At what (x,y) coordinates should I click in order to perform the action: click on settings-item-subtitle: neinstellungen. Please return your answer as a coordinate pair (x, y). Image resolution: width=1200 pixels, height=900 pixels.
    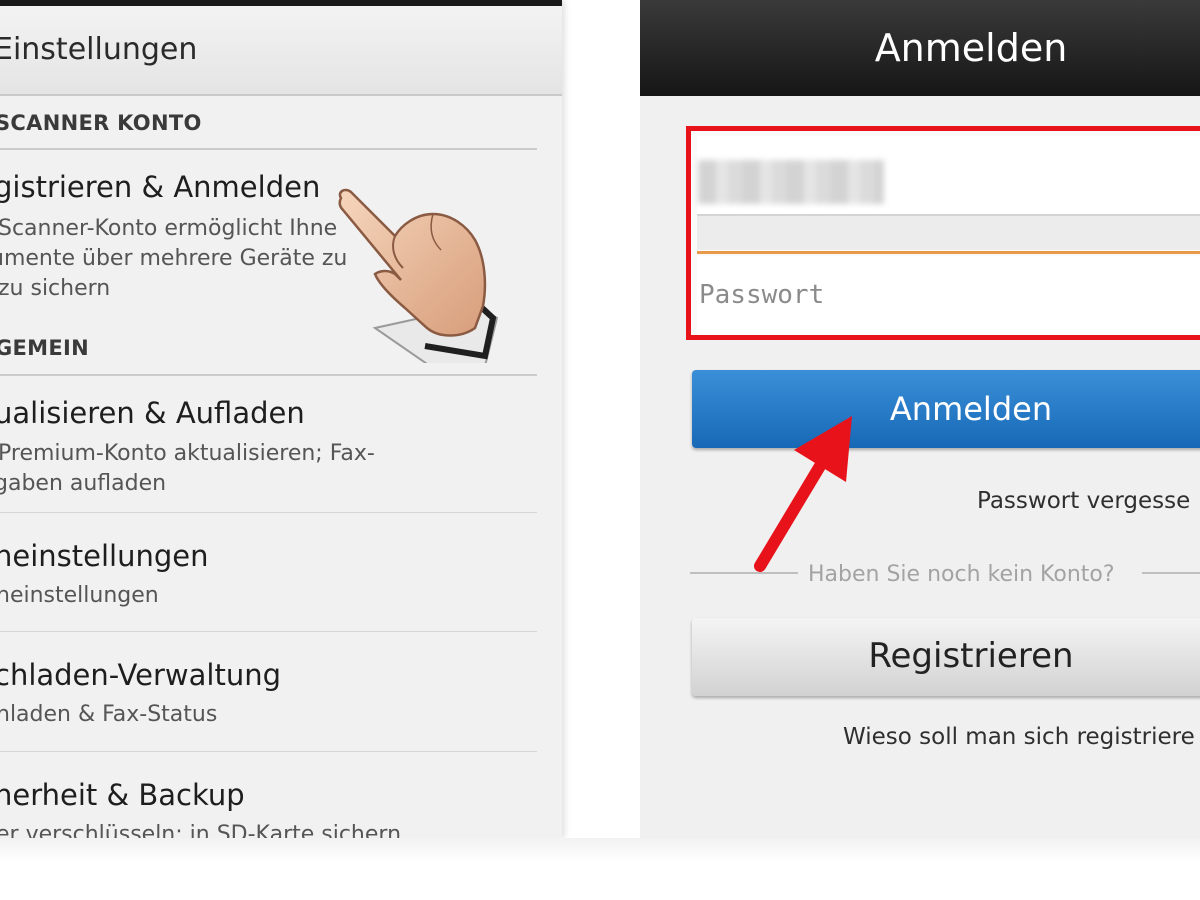
    Looking at the image, I should click on (79, 595).